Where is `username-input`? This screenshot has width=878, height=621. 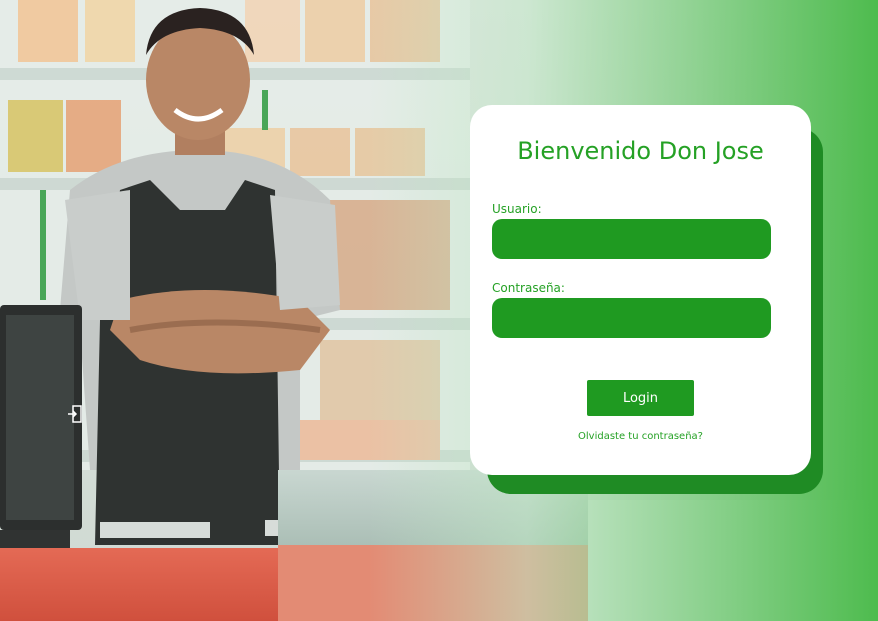 username-input is located at coordinates (631, 239).